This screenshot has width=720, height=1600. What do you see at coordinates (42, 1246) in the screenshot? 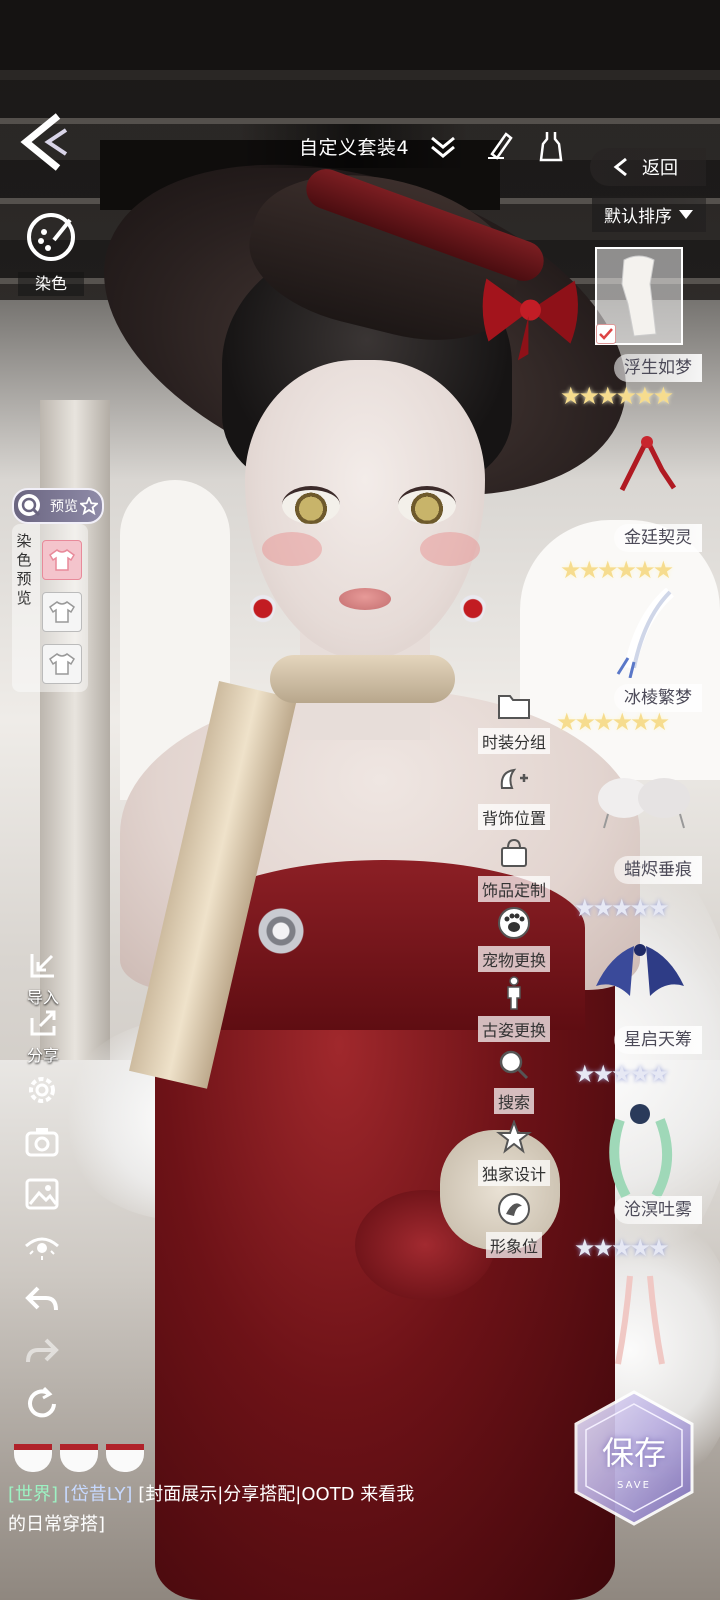
I see `eye-icon` at bounding box center [42, 1246].